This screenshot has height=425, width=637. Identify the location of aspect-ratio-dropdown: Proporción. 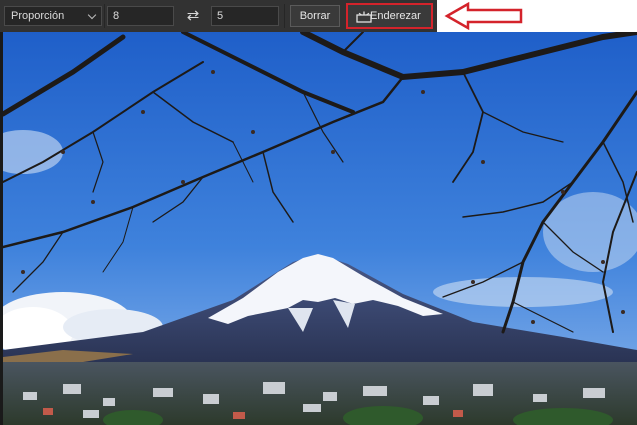
(53, 16).